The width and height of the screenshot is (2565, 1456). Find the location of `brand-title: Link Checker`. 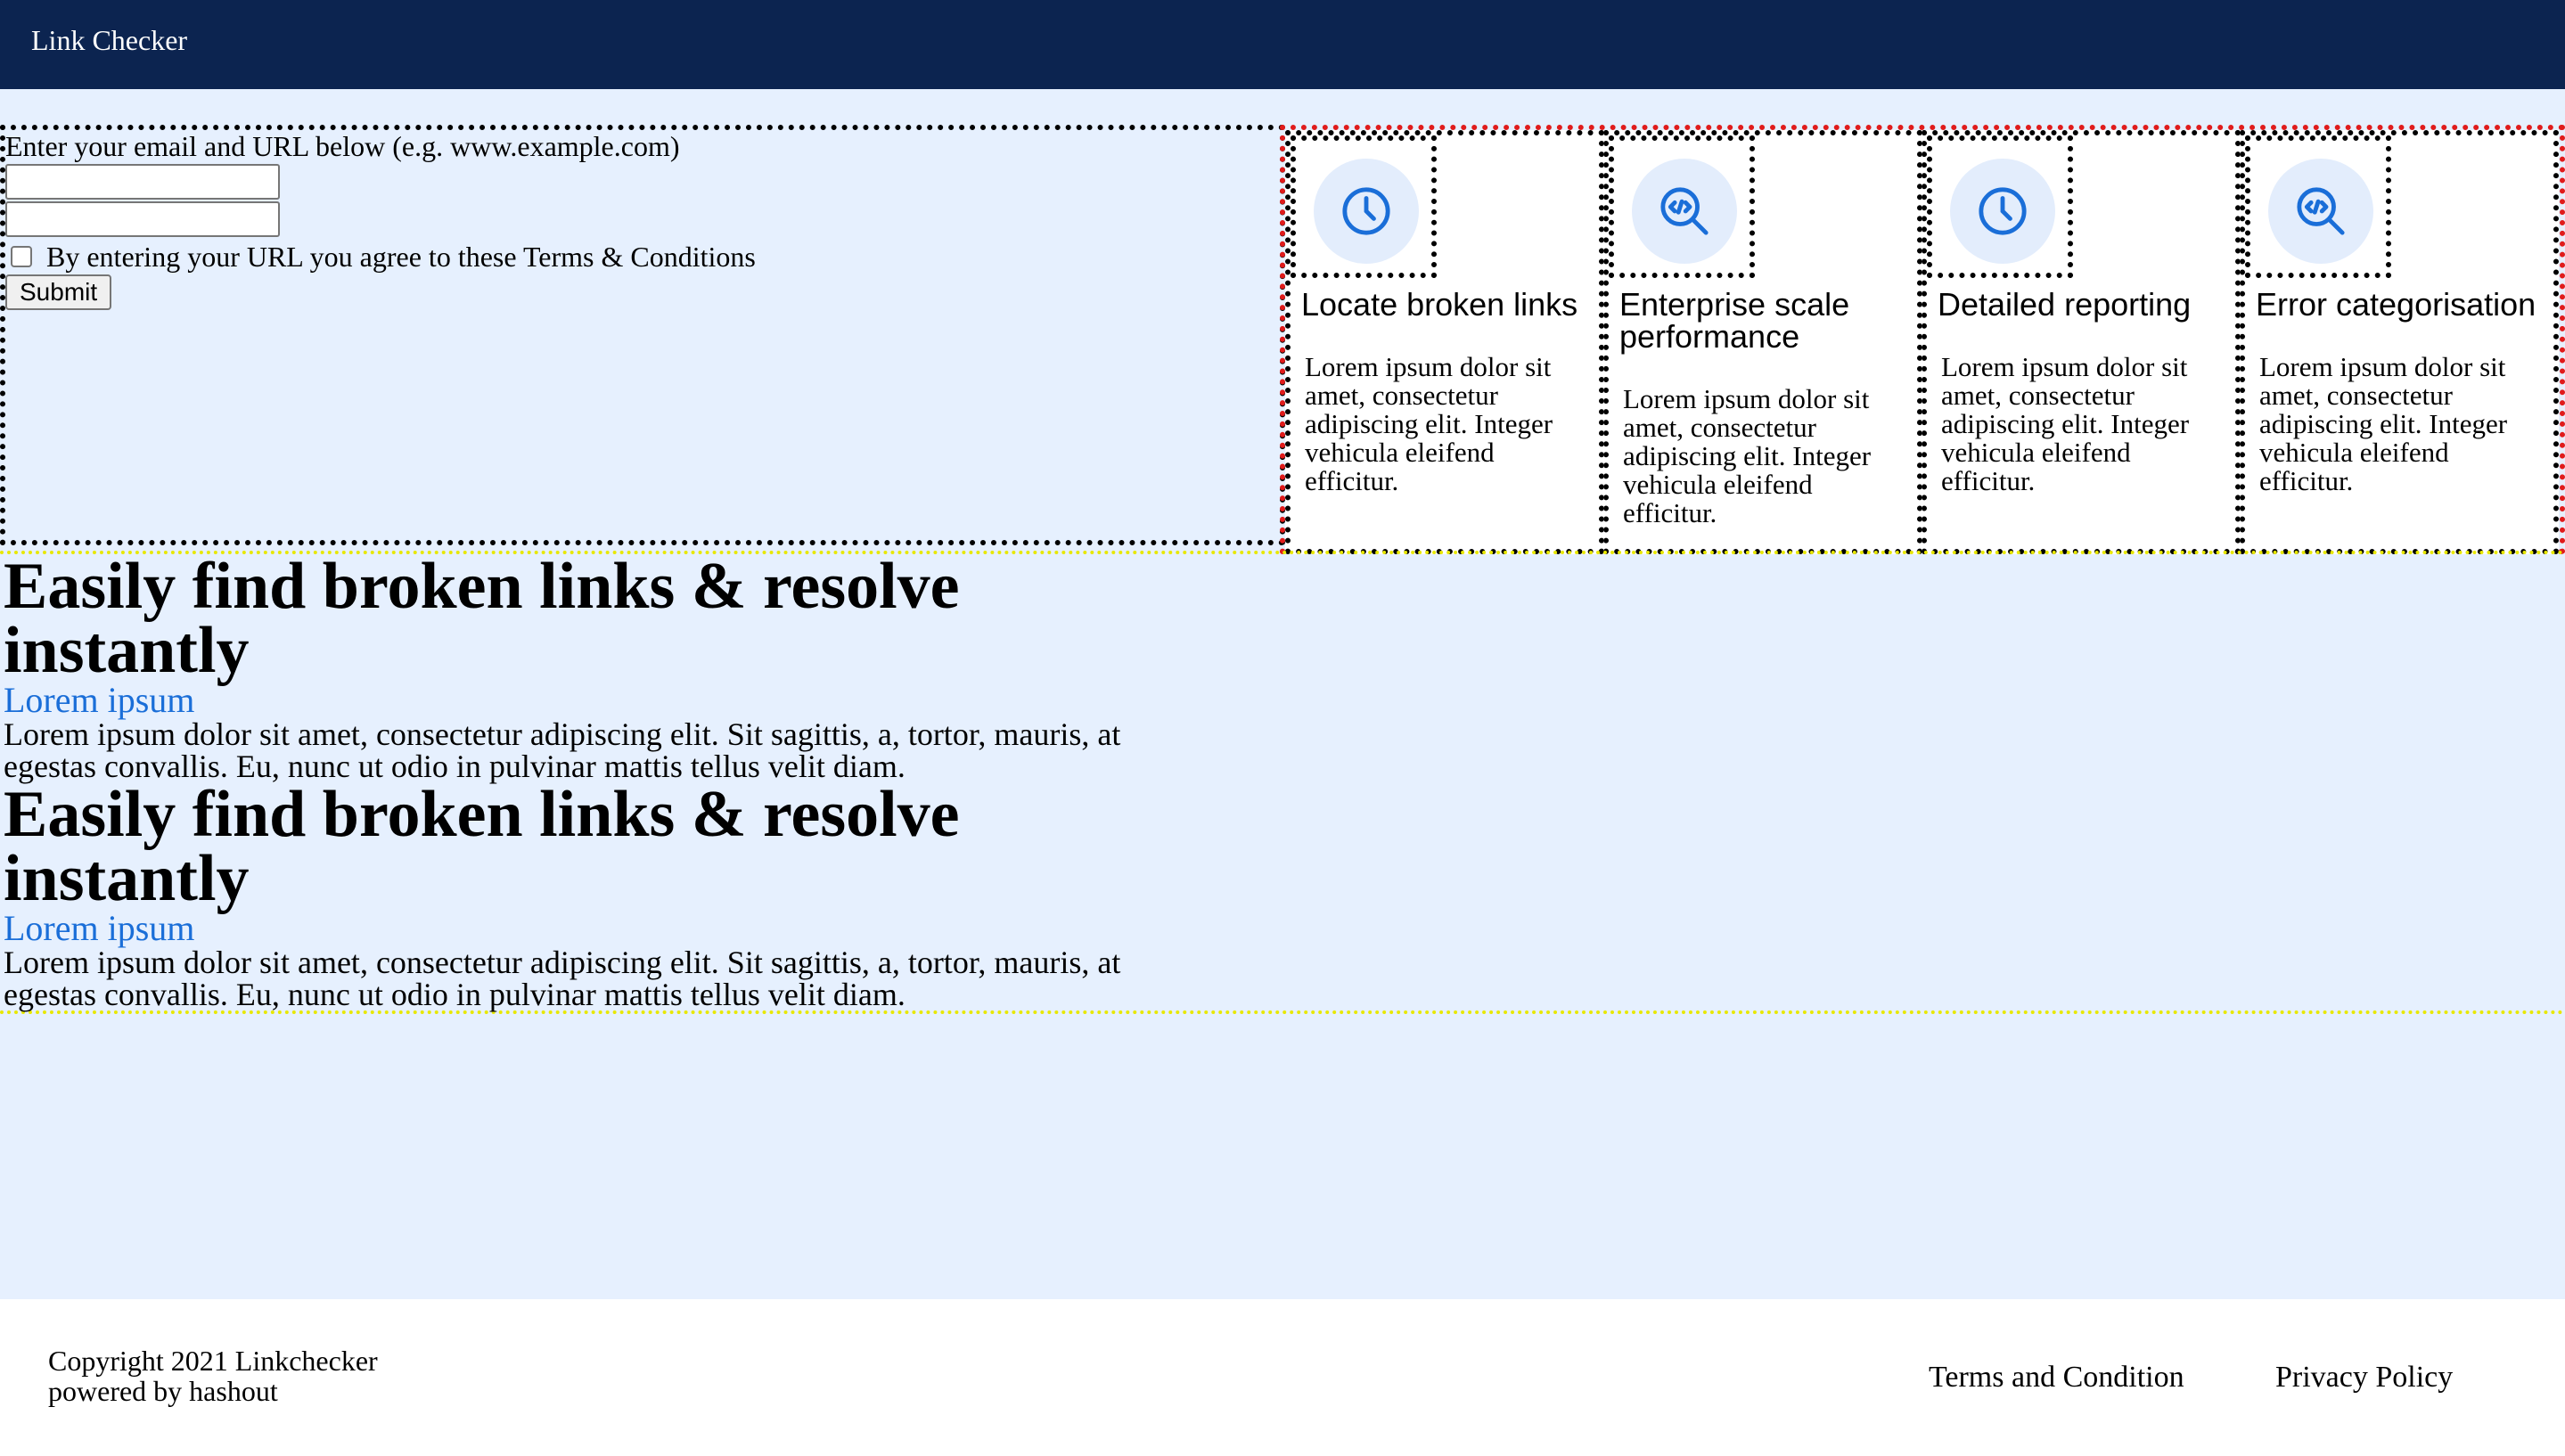

brand-title: Link Checker is located at coordinates (109, 40).